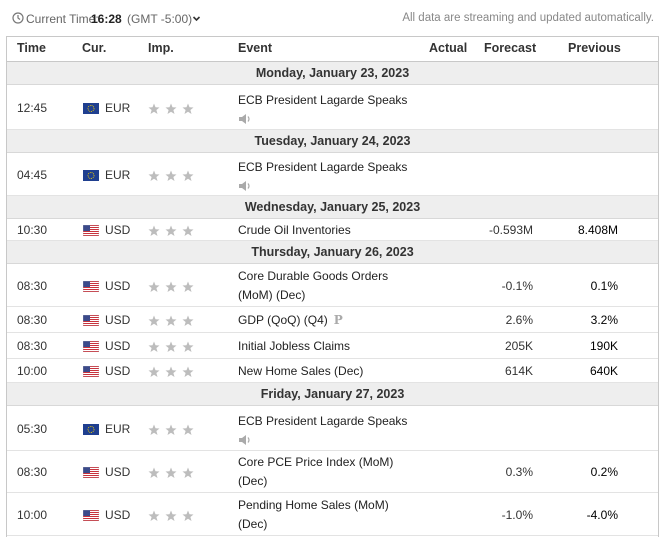 The width and height of the screenshot is (671, 545). What do you see at coordinates (332, 252) in the screenshot?
I see `day-header: Thursday, January 26, 2023` at bounding box center [332, 252].